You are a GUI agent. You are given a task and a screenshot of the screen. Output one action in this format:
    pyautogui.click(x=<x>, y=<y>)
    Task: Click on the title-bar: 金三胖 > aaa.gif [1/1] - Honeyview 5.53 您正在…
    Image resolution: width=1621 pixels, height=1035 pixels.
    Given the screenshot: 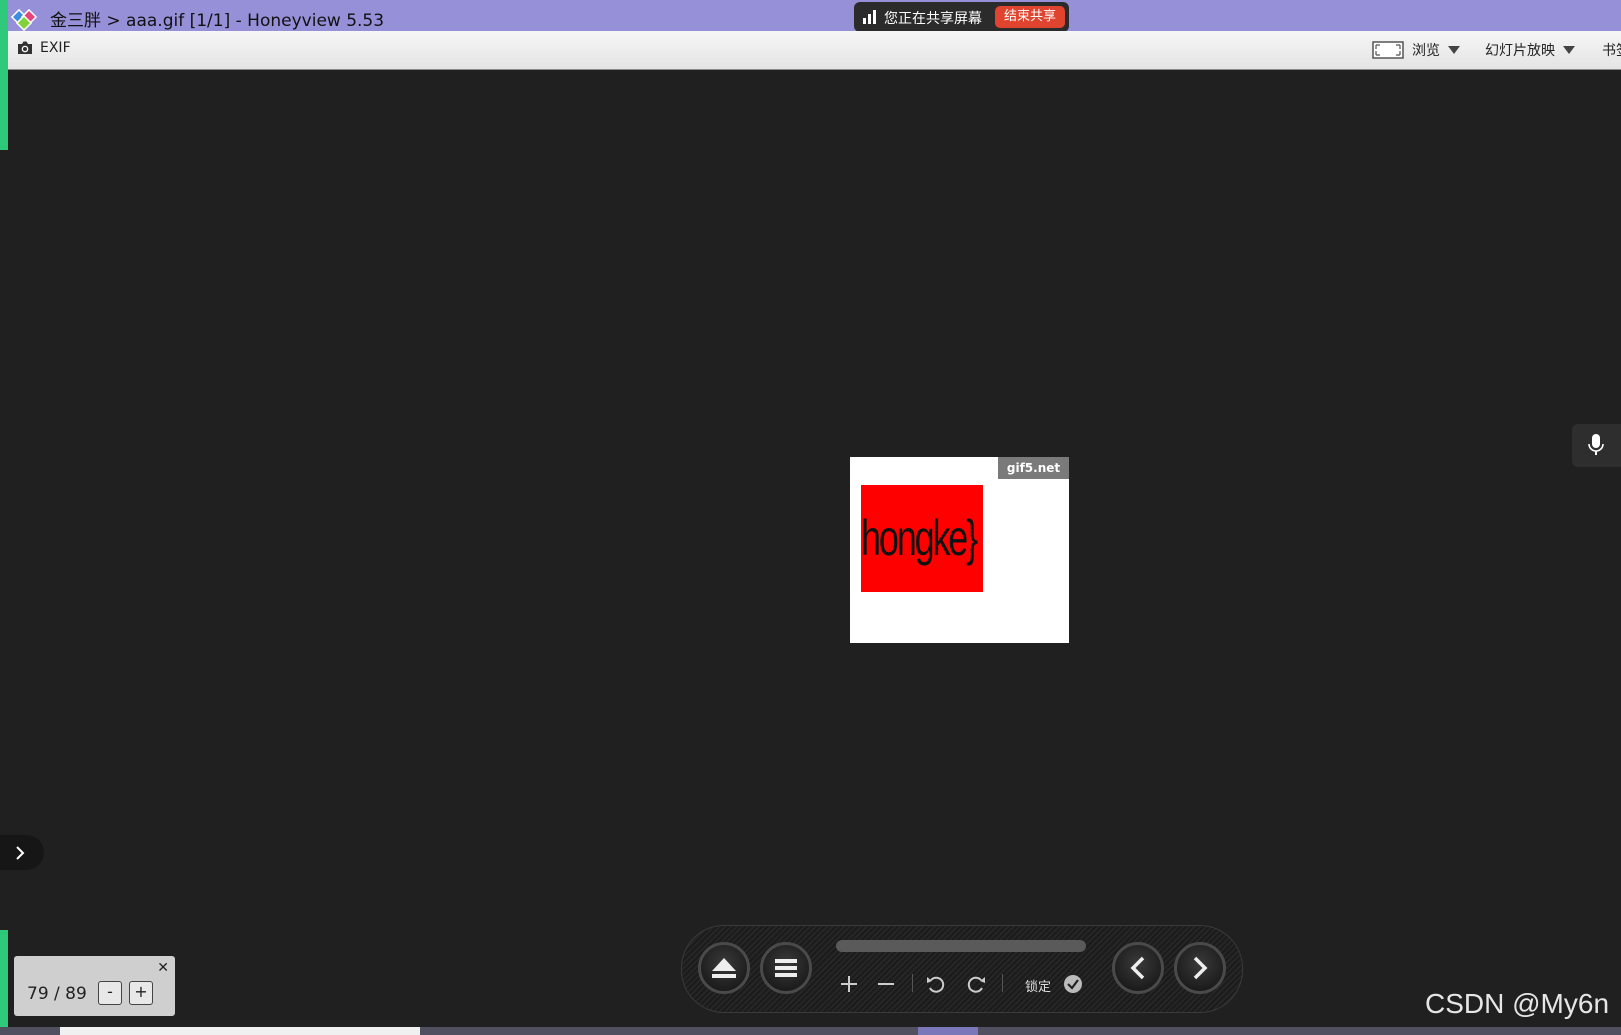 What is the action you would take?
    pyautogui.click(x=810, y=16)
    